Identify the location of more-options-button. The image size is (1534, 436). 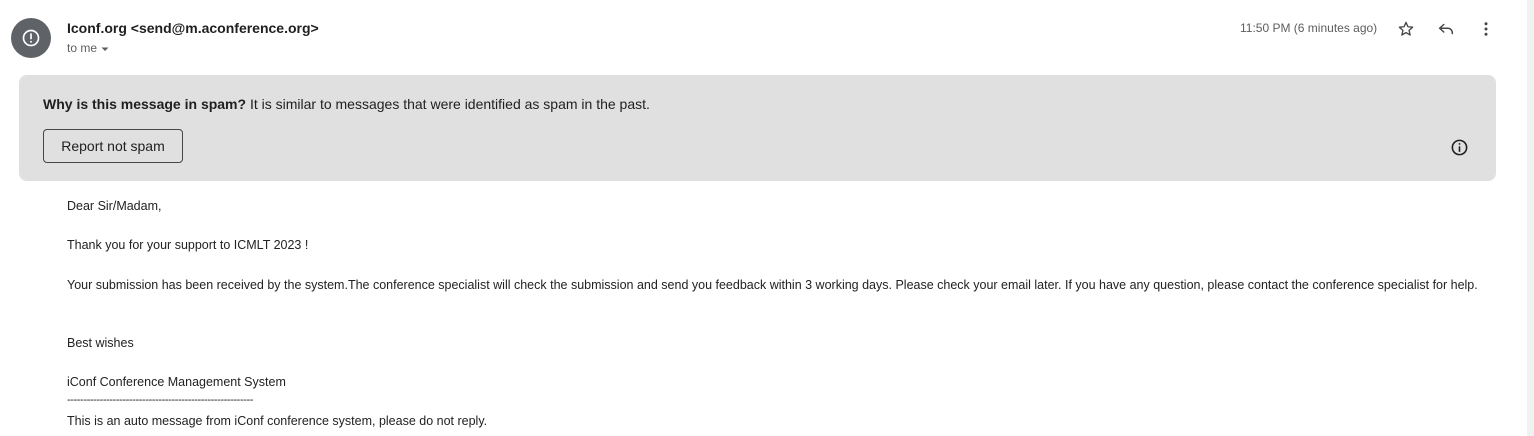
(1486, 29).